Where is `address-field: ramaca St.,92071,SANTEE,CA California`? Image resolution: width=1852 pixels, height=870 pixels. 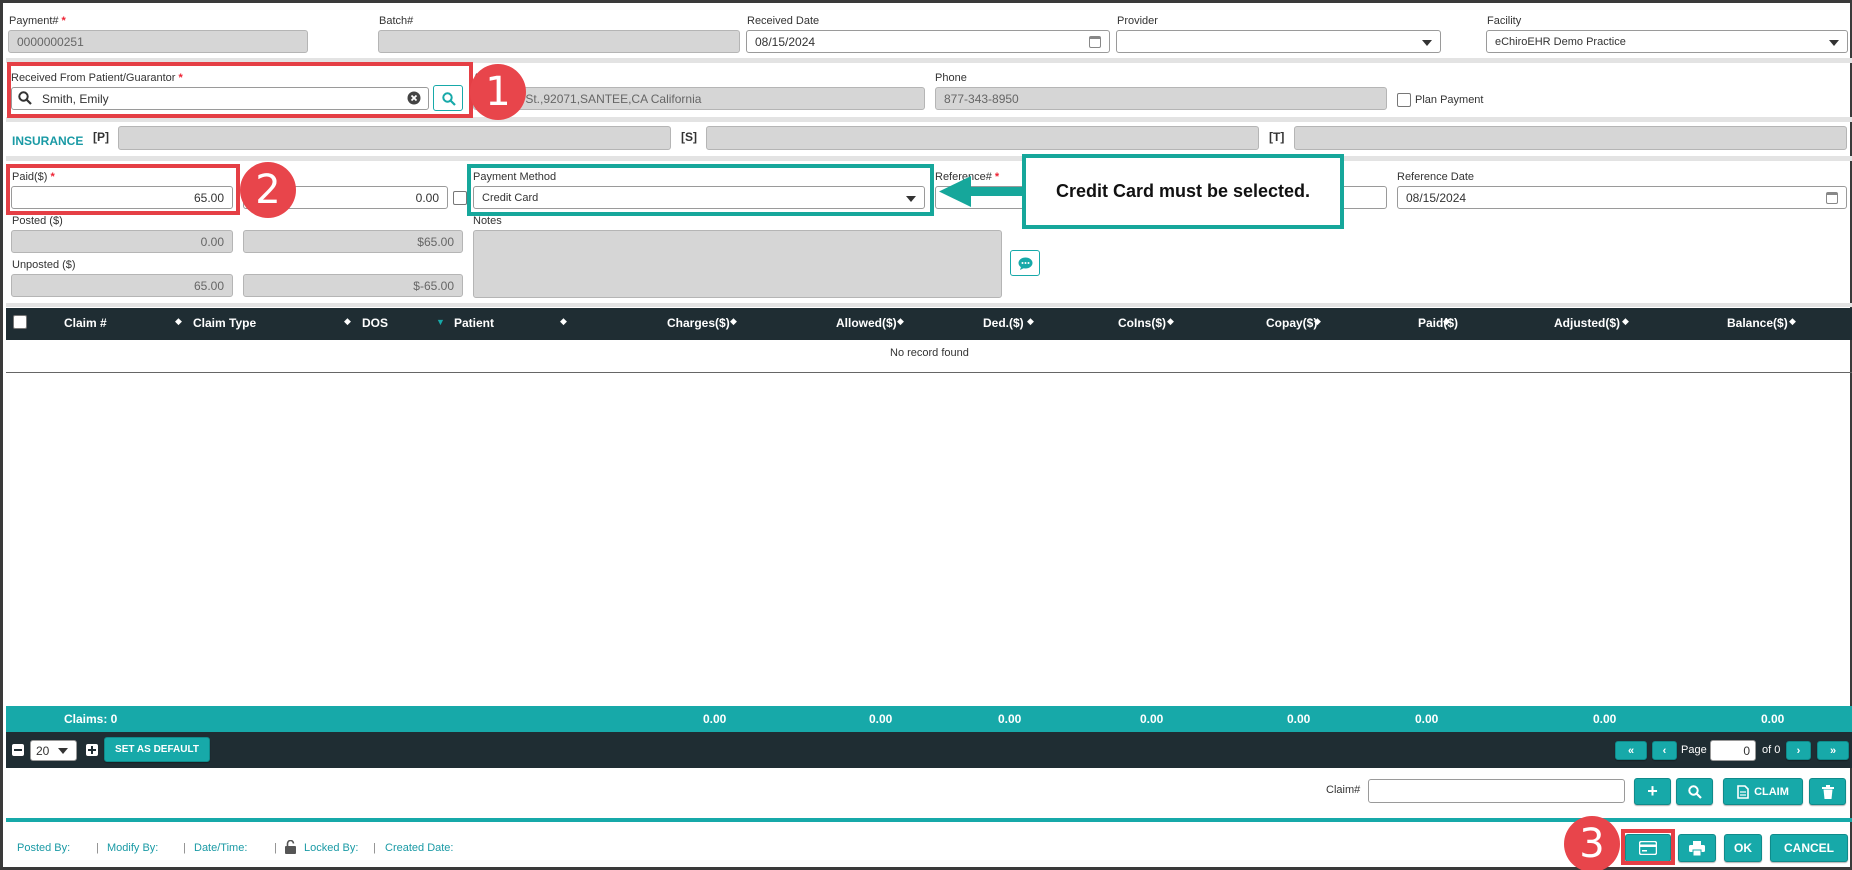 address-field: ramaca St.,92071,SANTEE,CA California is located at coordinates (699, 98).